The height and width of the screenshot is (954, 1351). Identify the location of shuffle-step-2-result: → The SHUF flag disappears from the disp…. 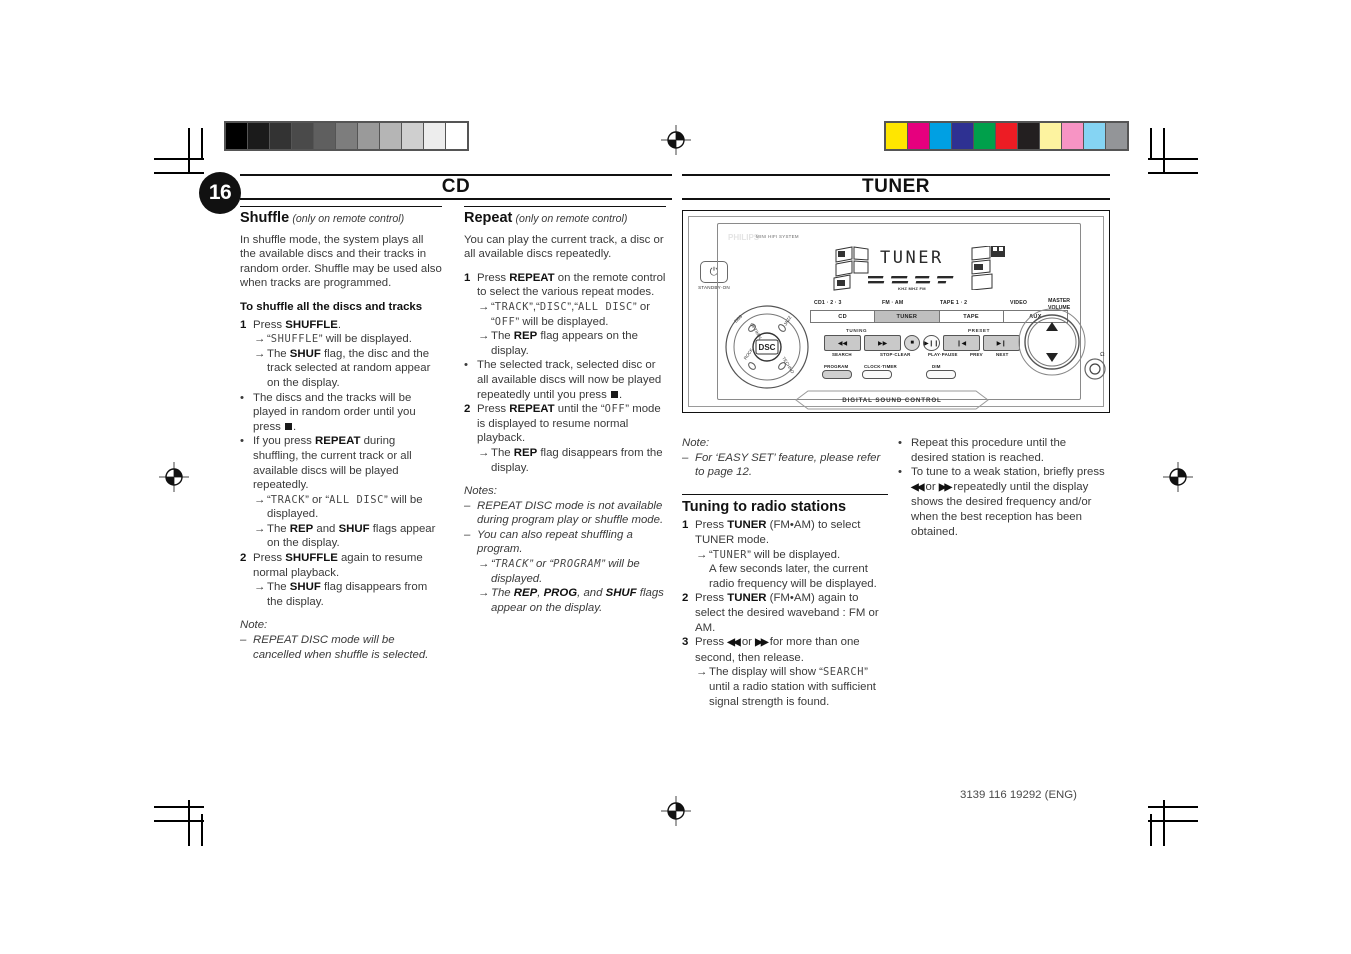
(341, 594).